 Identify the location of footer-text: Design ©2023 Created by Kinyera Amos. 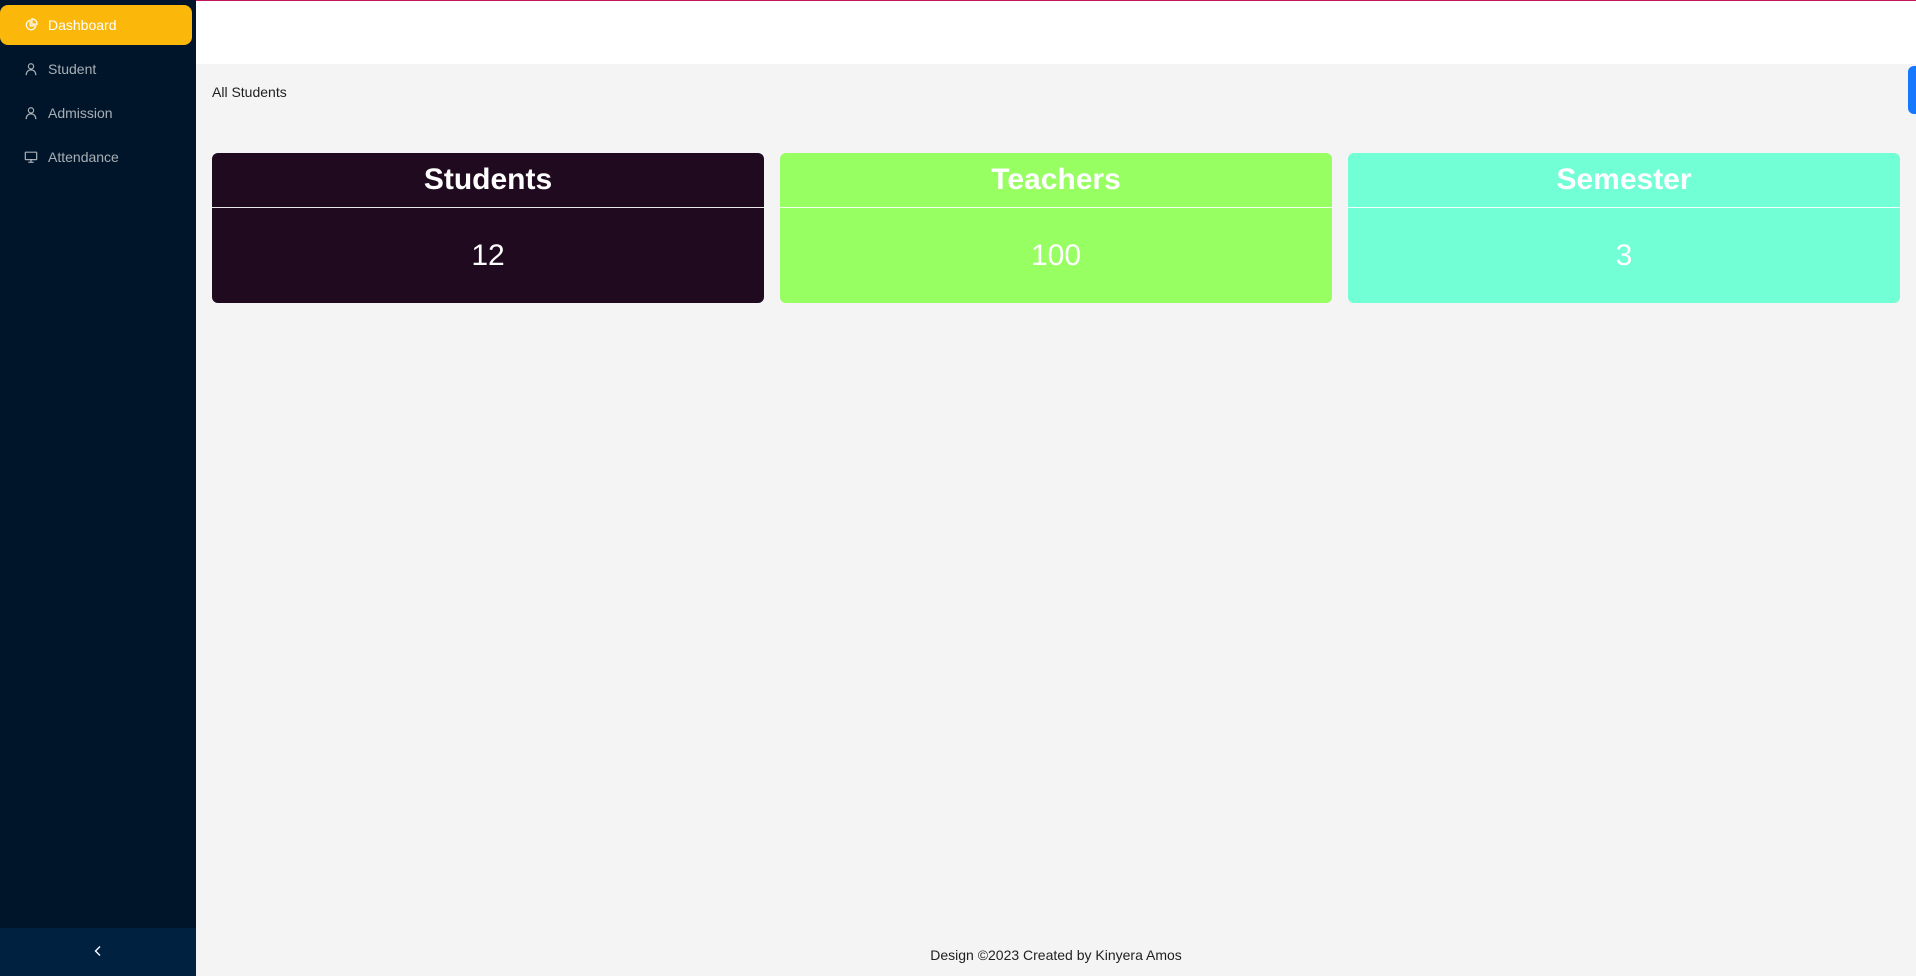
(1056, 955).